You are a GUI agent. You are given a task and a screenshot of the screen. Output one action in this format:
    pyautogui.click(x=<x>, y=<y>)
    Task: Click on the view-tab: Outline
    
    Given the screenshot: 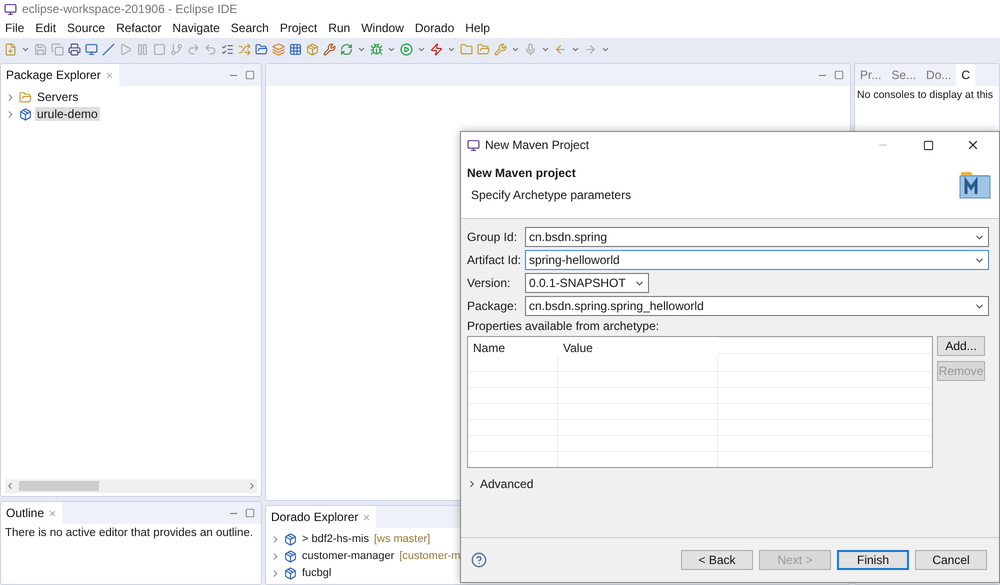 What is the action you would take?
    pyautogui.click(x=31, y=513)
    